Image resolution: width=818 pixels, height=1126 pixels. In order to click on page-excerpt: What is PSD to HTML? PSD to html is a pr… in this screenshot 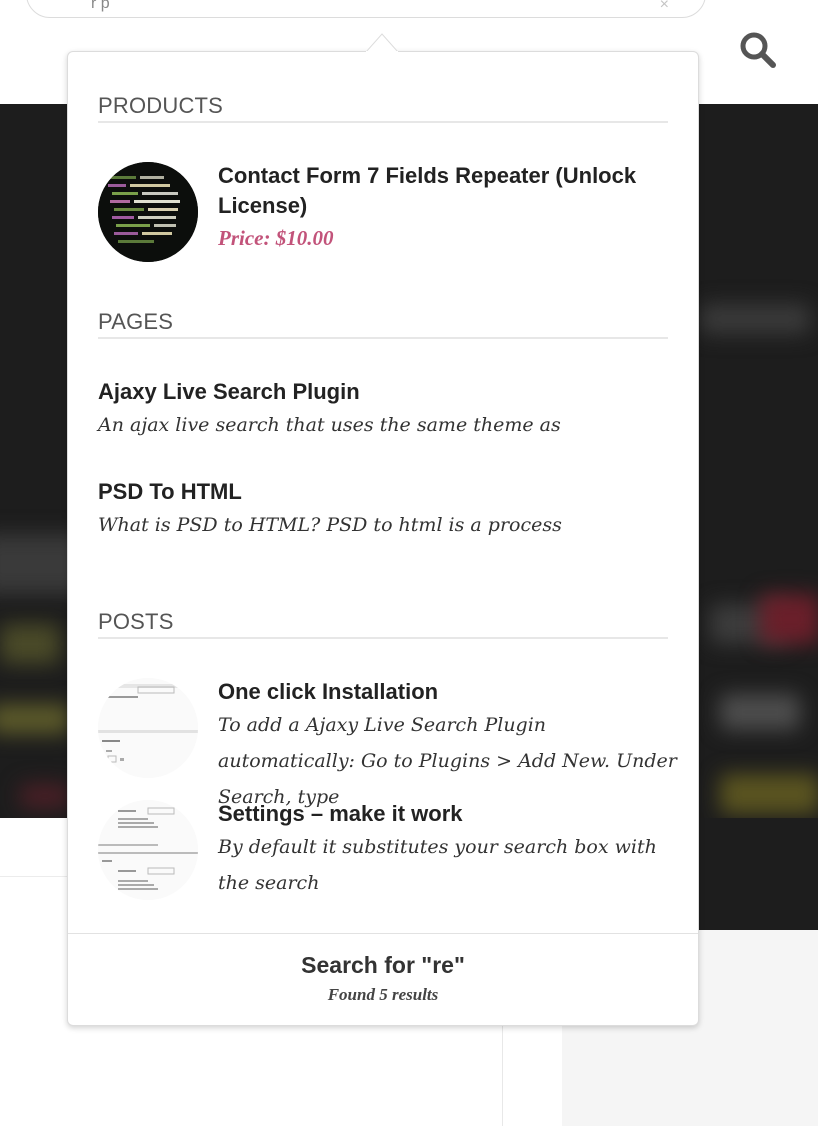, I will do `click(330, 525)`.